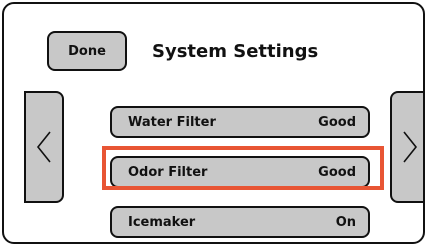 This screenshot has height=247, width=429. I want to click on chevron-right-icon, so click(410, 147).